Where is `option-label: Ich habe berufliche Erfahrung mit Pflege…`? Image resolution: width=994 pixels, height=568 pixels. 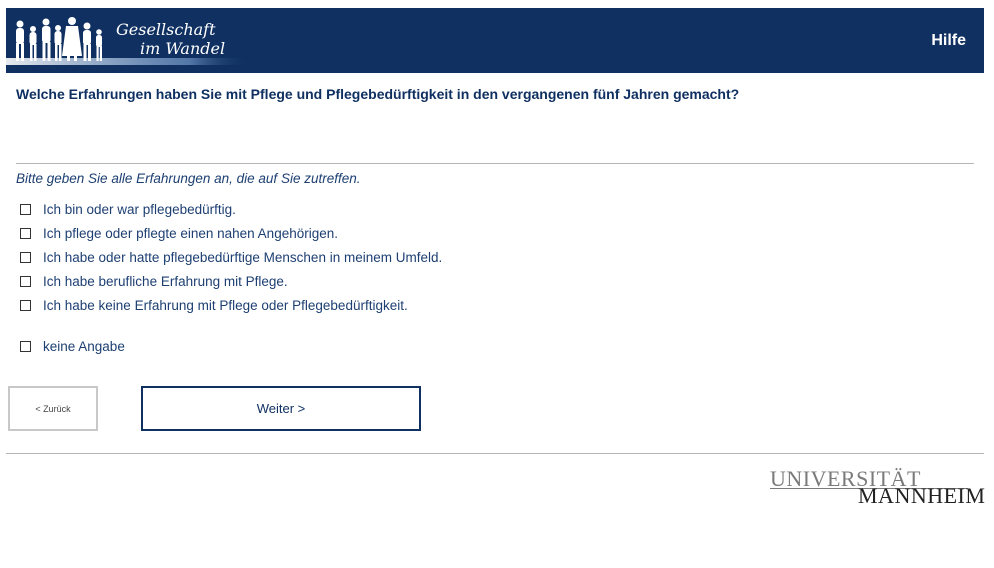 option-label: Ich habe berufliche Erfahrung mit Pflege… is located at coordinates (165, 281).